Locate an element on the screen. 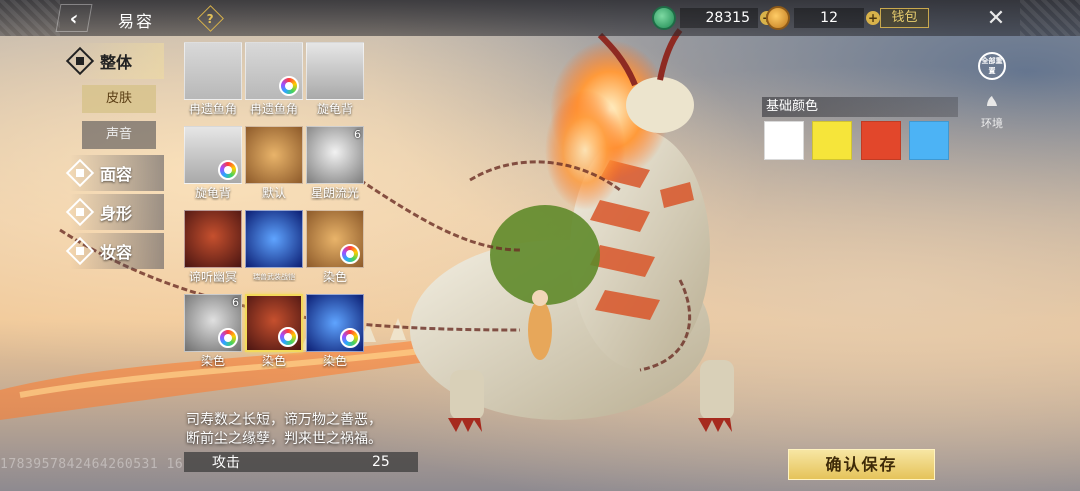 The width and height of the screenshot is (1080, 491). skin-description: 司寿数之长短，谛万物之善恶， 断前尘之缘孽，判来世之祸福。 is located at coordinates (284, 430).